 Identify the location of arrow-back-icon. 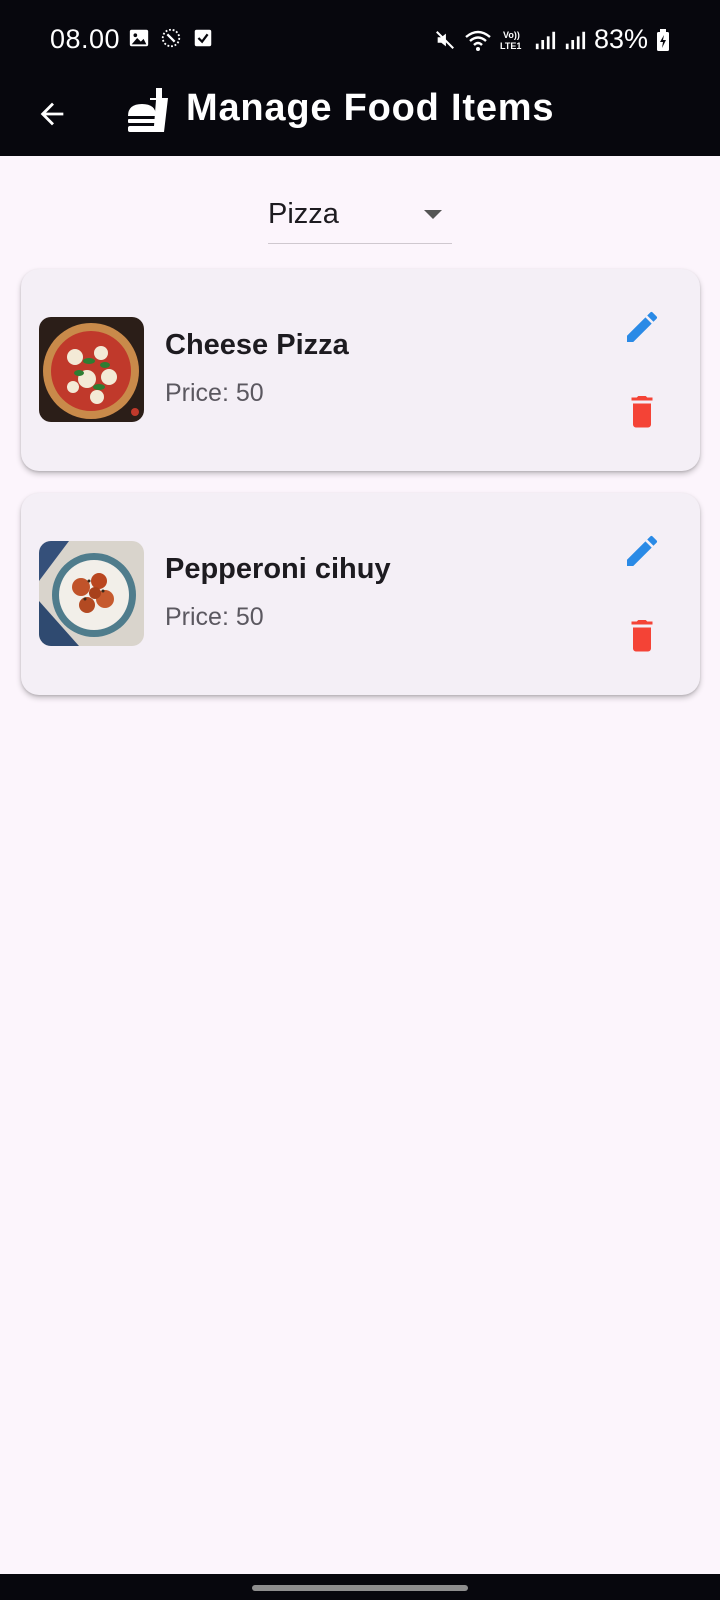
(52, 114).